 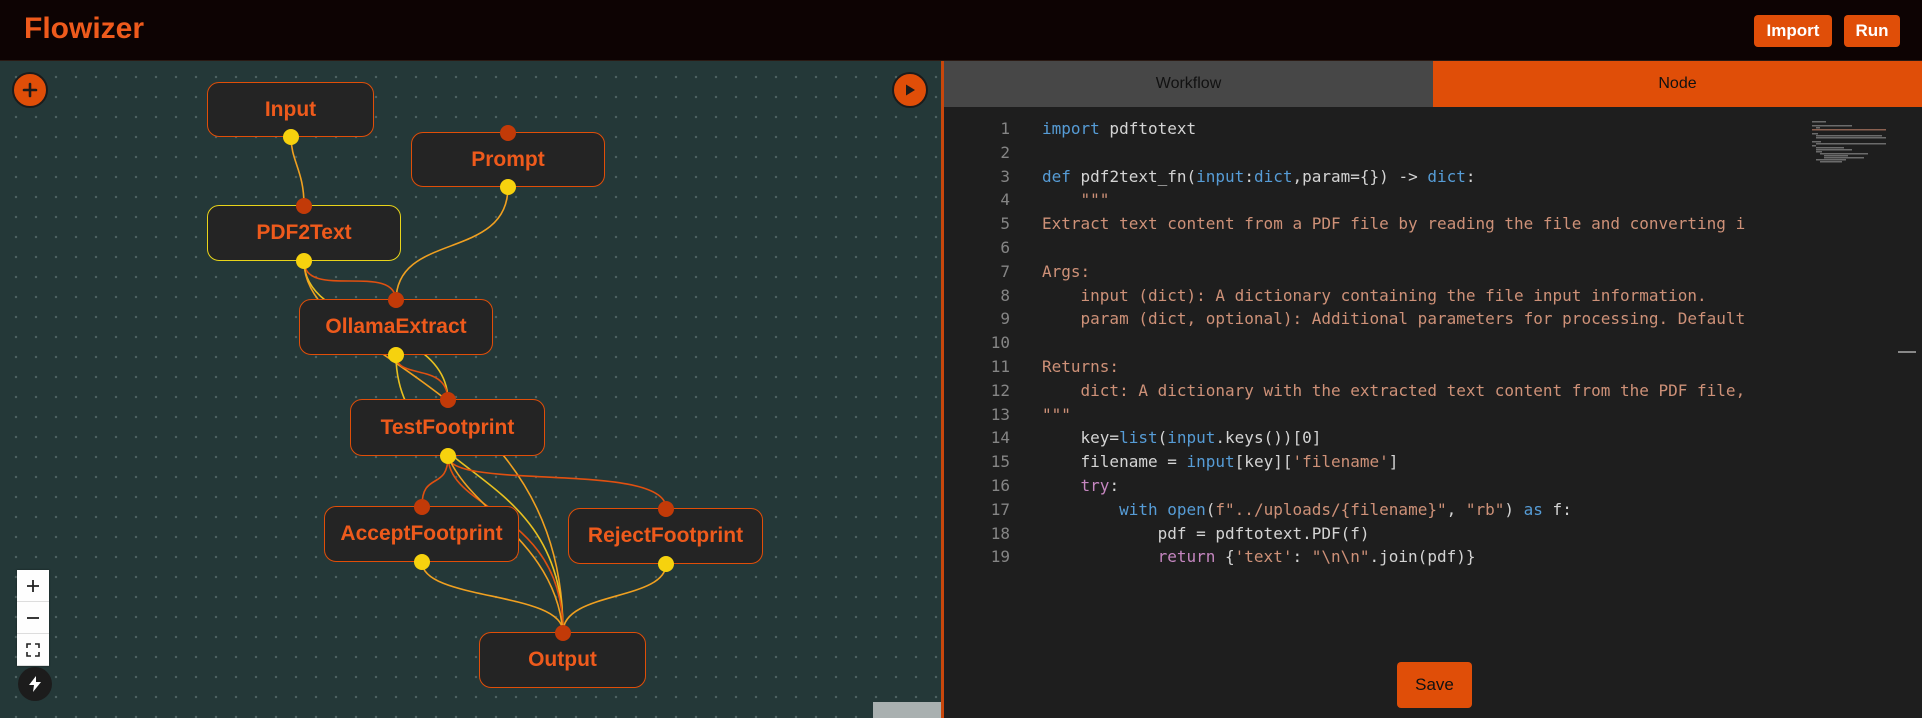 What do you see at coordinates (1476, 129) in the screenshot?
I see `code-line: import pdftotext` at bounding box center [1476, 129].